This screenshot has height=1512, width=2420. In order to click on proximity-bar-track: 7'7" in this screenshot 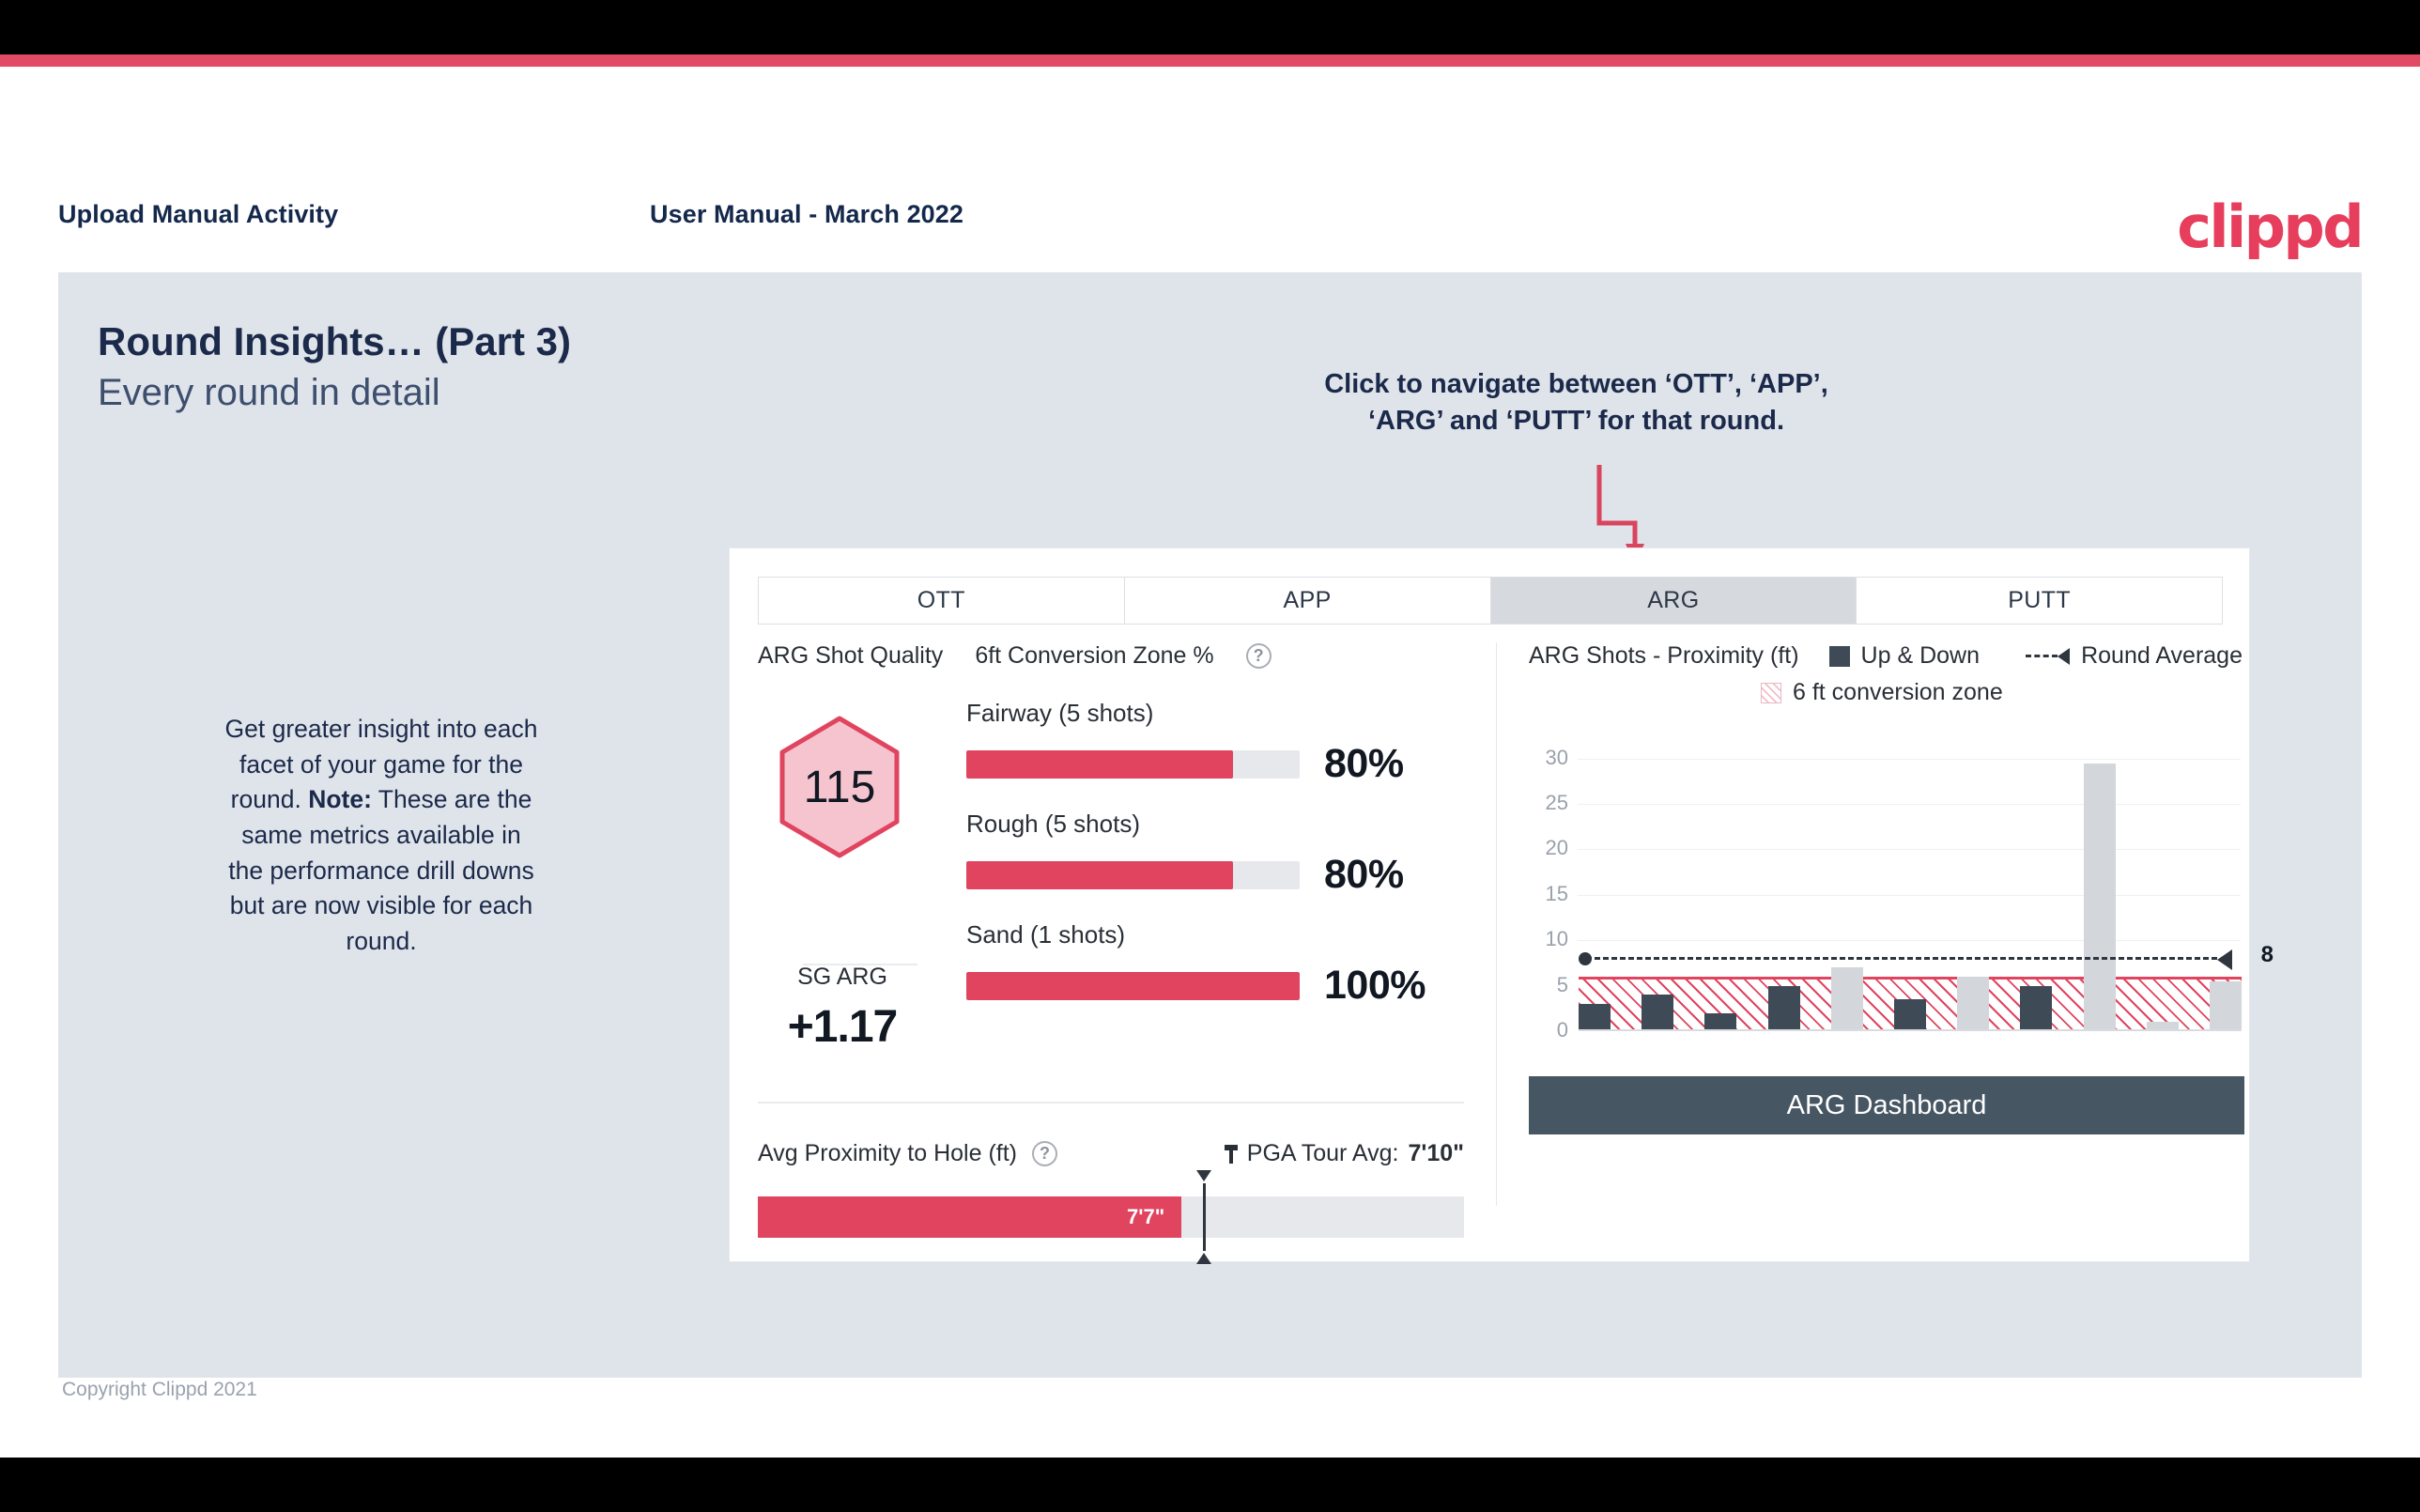, I will do `click(1111, 1217)`.